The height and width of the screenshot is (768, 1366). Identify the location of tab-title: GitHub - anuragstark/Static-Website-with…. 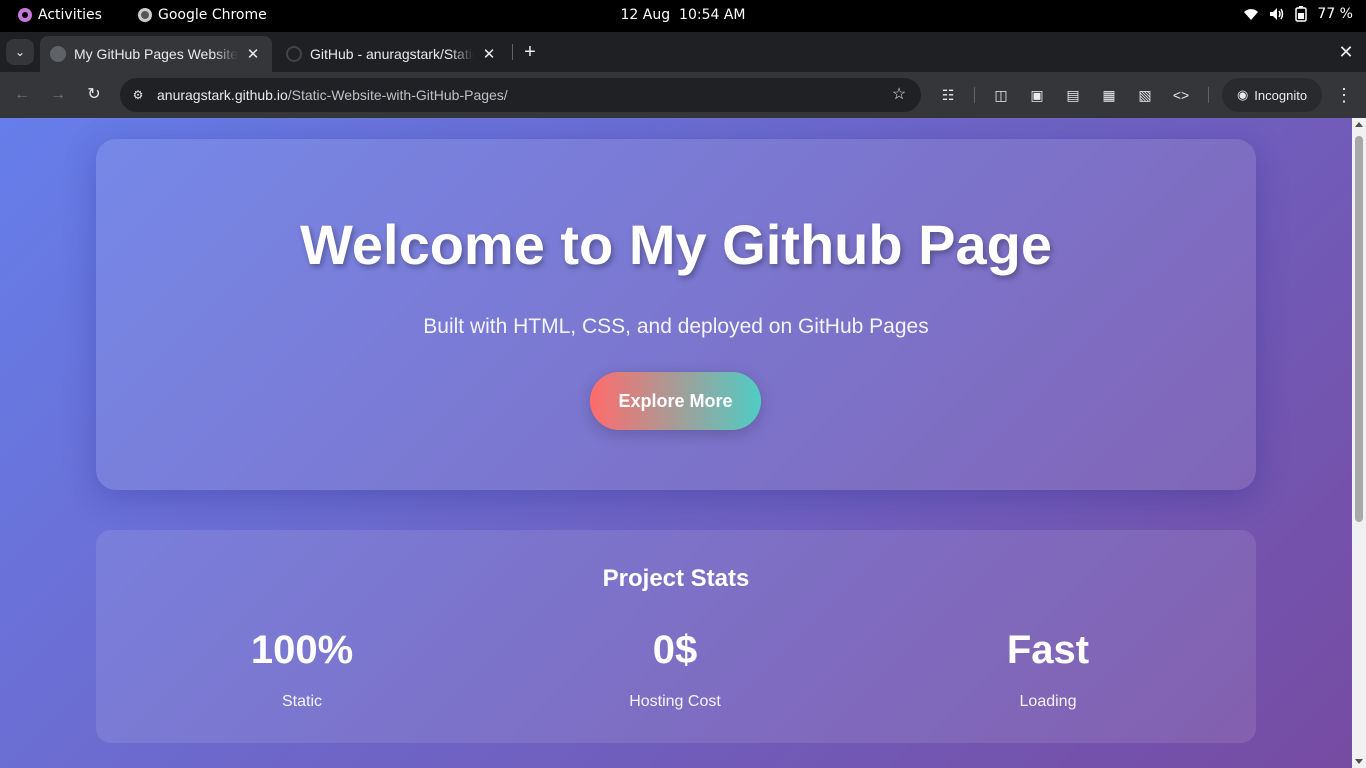
(392, 54).